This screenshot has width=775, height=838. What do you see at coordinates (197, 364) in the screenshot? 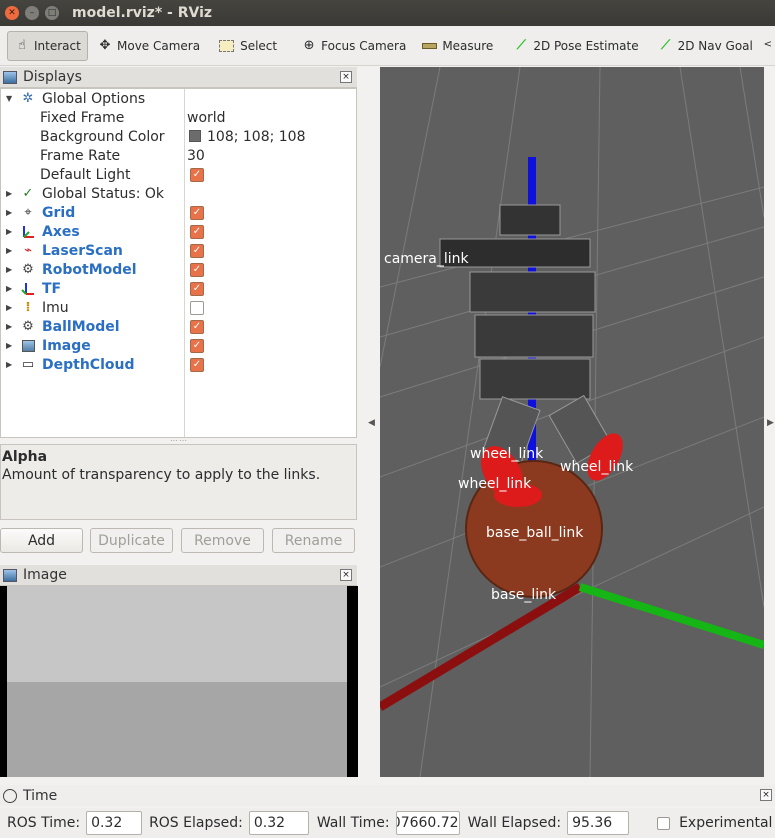
I see `depthcloud-checkbox: ✓` at bounding box center [197, 364].